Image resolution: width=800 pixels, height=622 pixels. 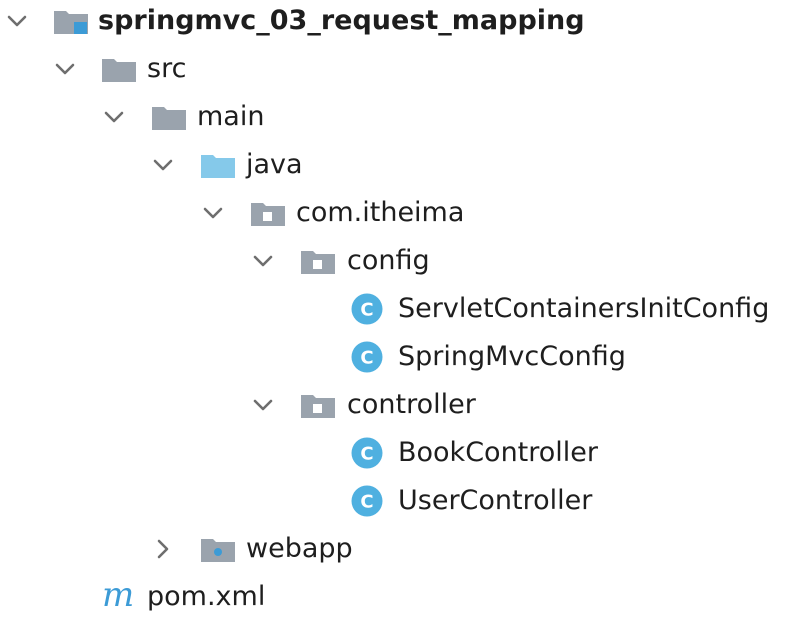 I want to click on chevron-right-icon, so click(x=163, y=549).